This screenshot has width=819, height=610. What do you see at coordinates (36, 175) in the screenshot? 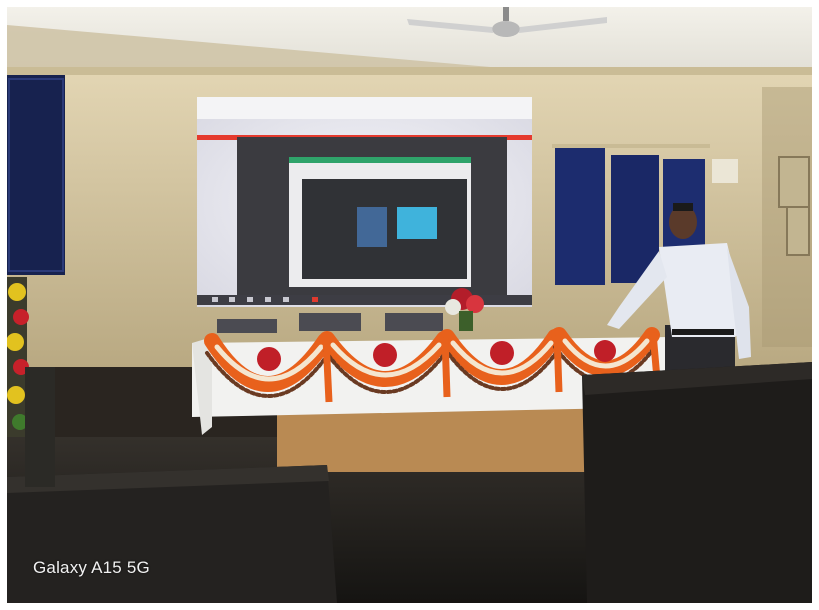
I see `left-notice-board` at bounding box center [36, 175].